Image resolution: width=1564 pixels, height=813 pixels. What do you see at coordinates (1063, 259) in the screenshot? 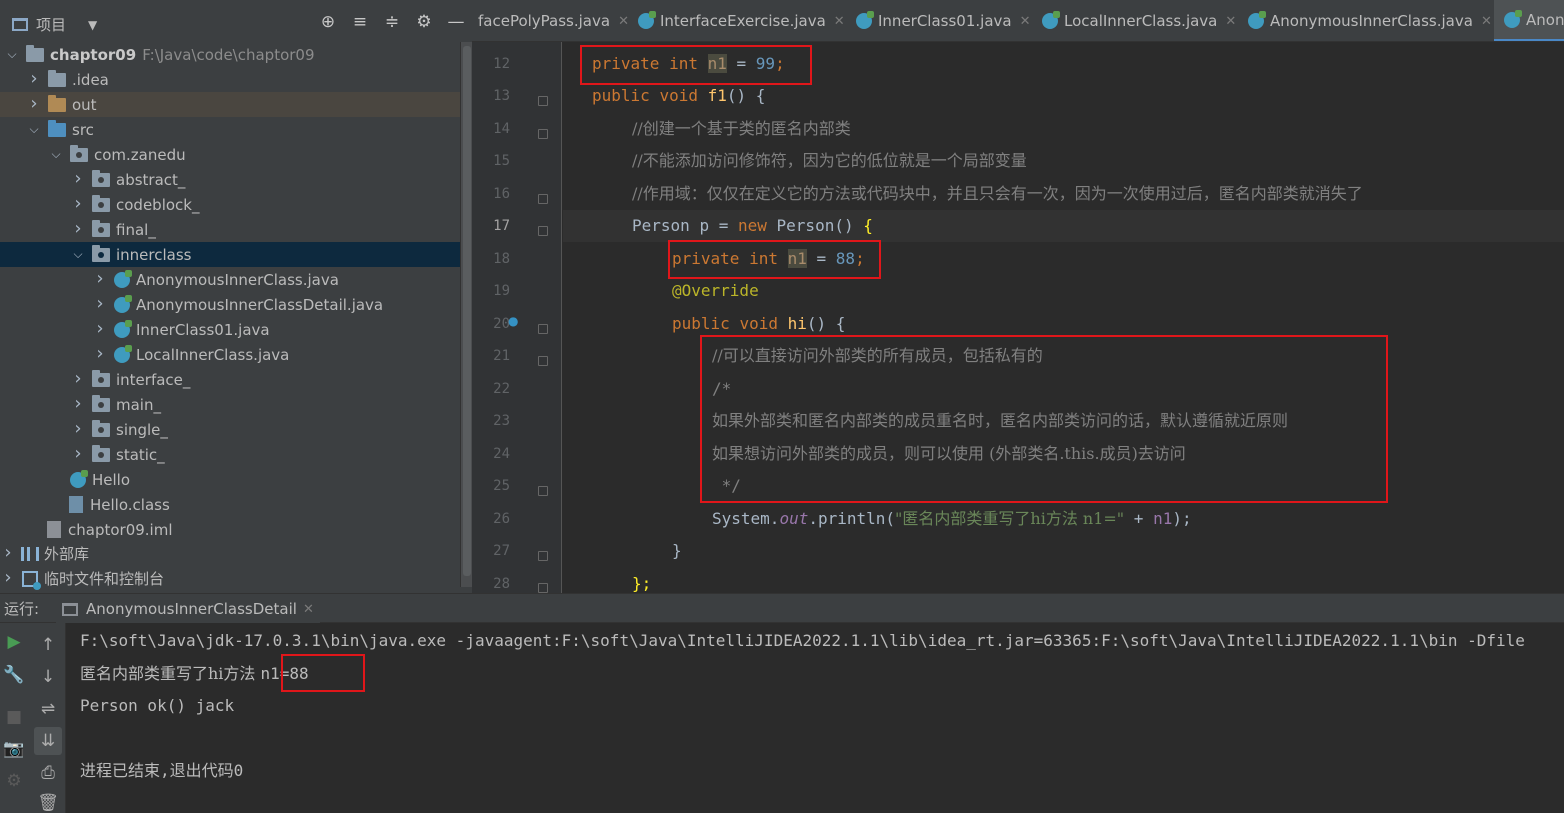
I see `code-line-18: private int n1 = 88;` at bounding box center [1063, 259].